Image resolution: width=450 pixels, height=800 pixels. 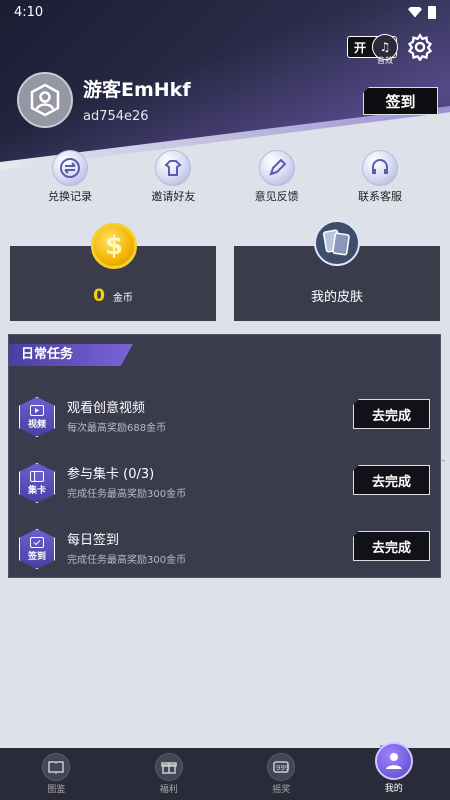 I want to click on nav-label: 图鉴, so click(x=56, y=790).